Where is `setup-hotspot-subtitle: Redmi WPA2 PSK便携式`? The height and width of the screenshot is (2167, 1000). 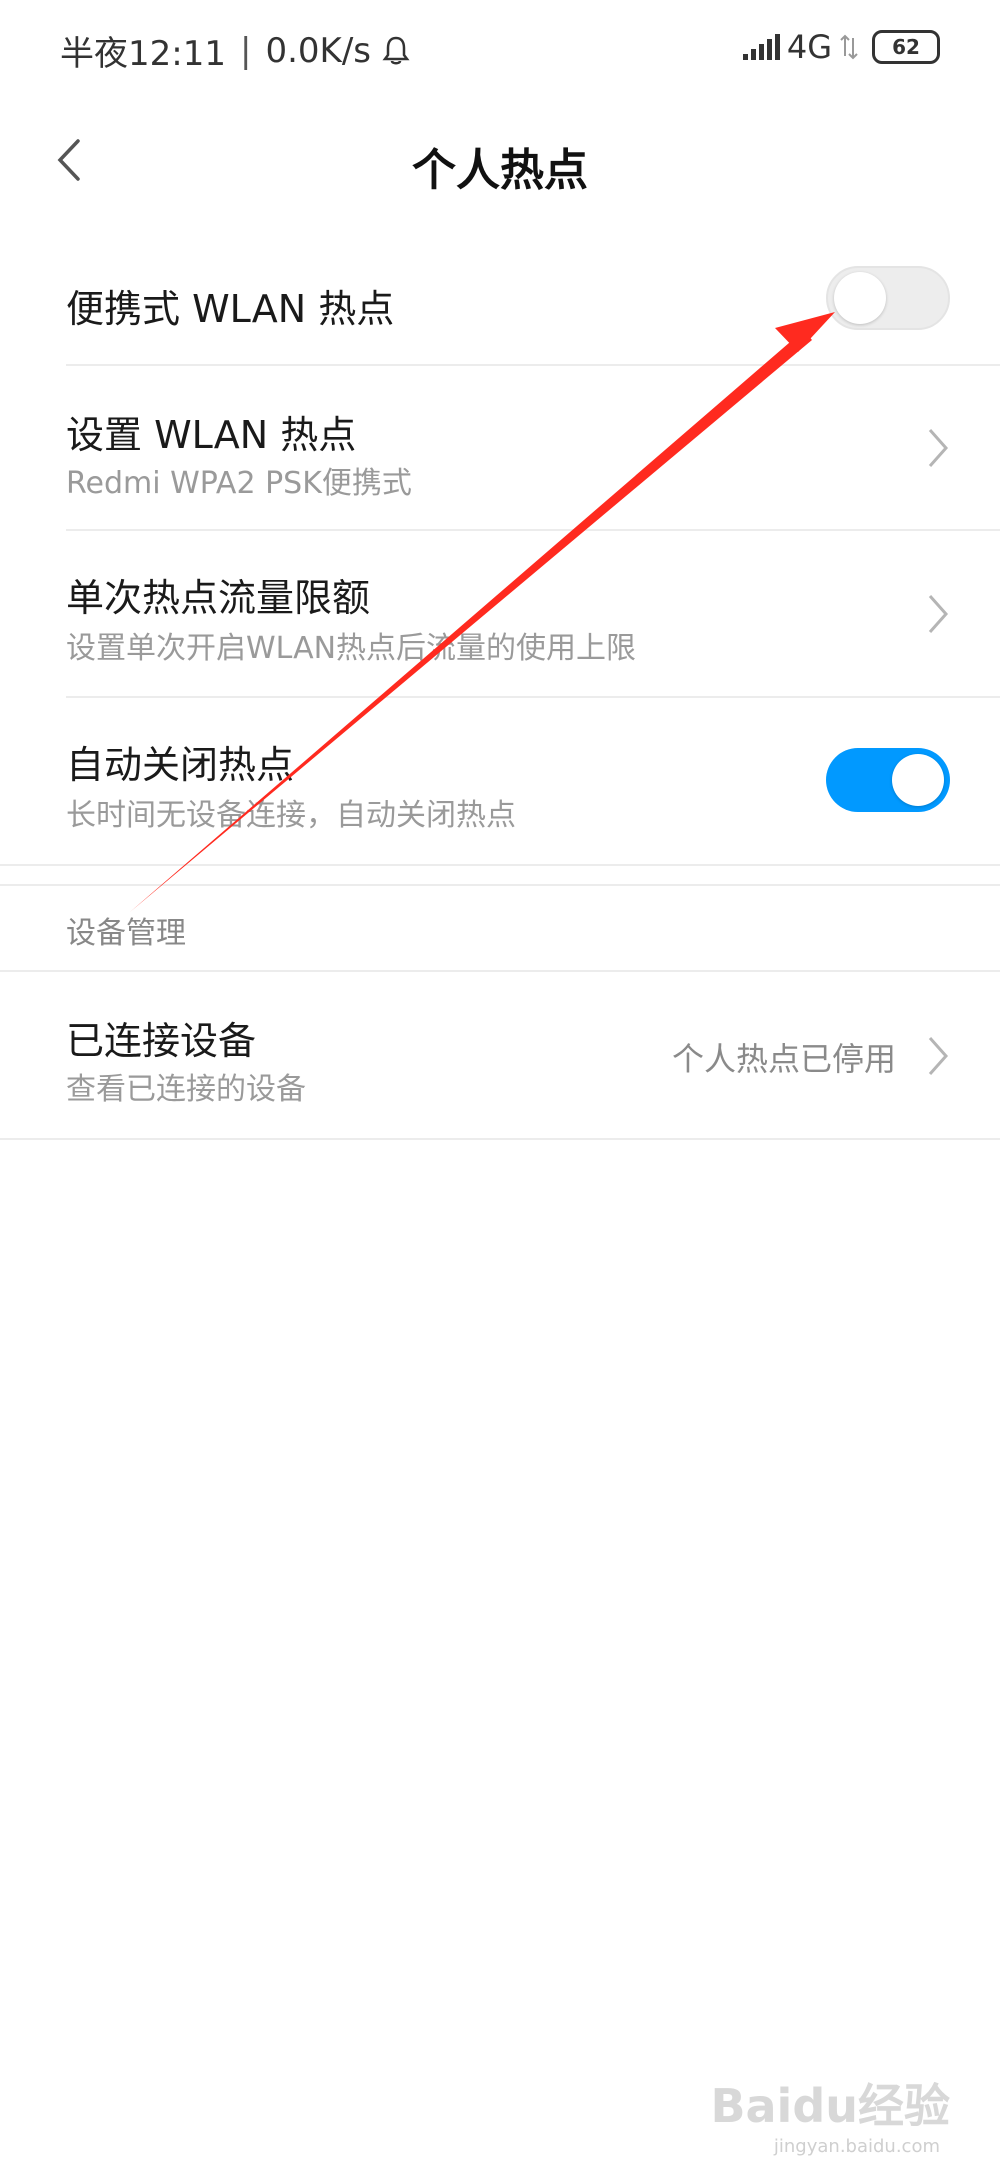
setup-hotspot-subtitle: Redmi WPA2 PSK便携式 is located at coordinates (239, 483).